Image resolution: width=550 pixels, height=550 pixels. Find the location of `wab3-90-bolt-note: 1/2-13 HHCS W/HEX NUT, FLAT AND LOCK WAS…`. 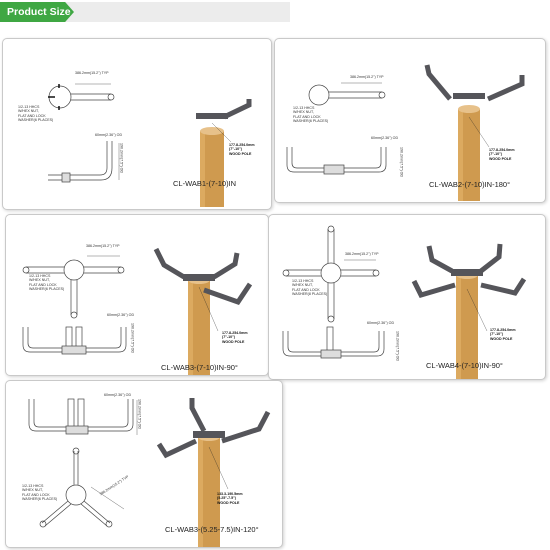

wab3-90-bolt-note: 1/2-13 HHCS W/HEX NUT, FLAT AND LOCK WAS… is located at coordinates (47, 282).